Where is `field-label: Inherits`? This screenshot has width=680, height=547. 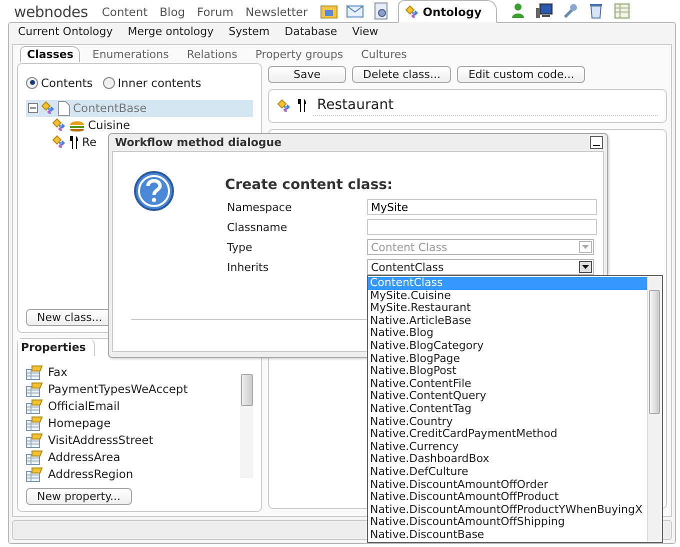 field-label: Inherits is located at coordinates (248, 267).